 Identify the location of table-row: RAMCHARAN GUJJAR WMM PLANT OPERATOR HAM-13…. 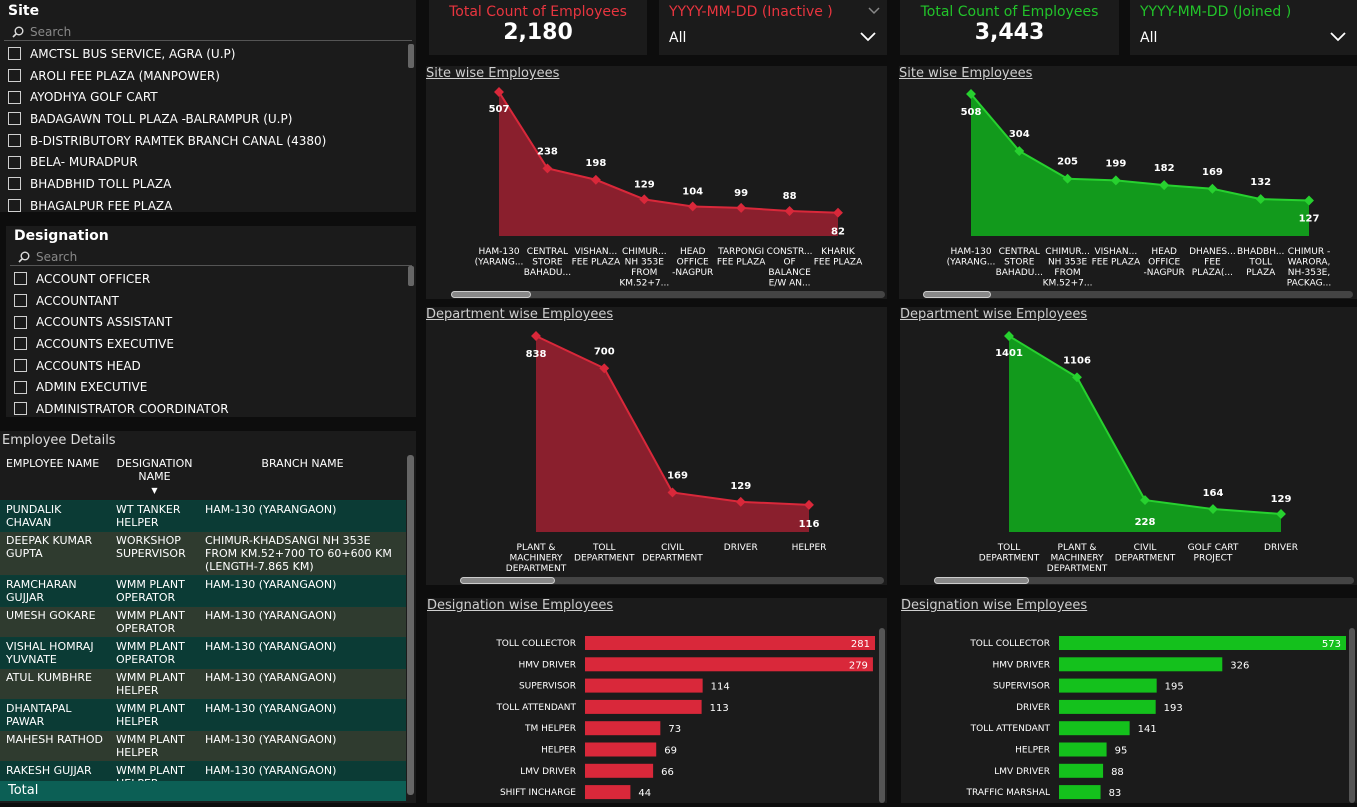
(203, 591).